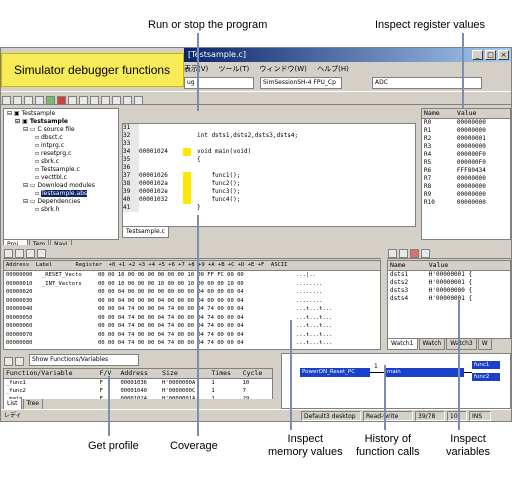  What do you see at coordinates (269, 184) in the screenshot?
I see `source-line: 38 0000102a func2();` at bounding box center [269, 184].